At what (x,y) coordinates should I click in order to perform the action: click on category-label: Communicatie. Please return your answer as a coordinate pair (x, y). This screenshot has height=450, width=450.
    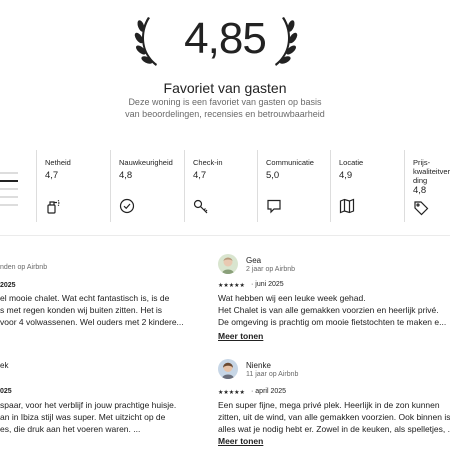
    Looking at the image, I should click on (290, 162).